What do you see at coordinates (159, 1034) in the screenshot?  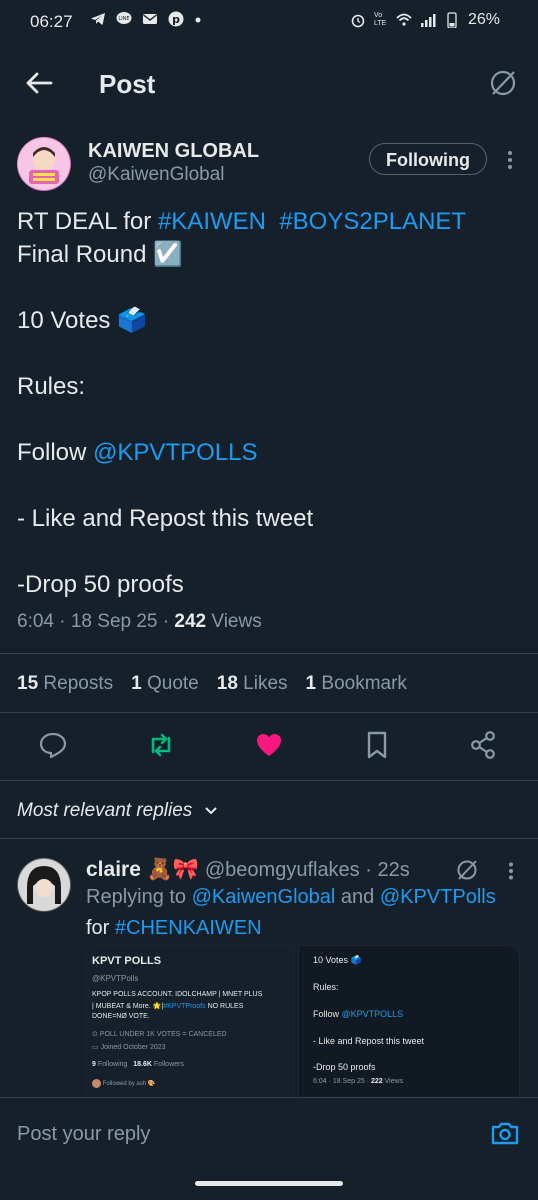 I see `image-poll-note: ⊙ POLL UNDER 1K VOTES = CANCELED` at bounding box center [159, 1034].